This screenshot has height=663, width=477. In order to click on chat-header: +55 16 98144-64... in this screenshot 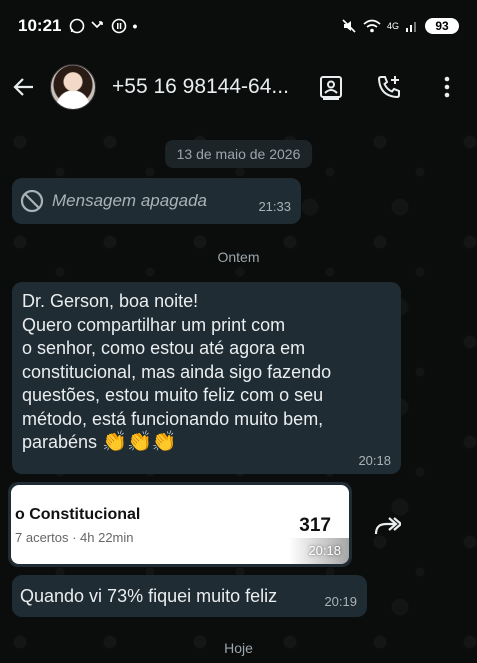, I will do `click(238, 87)`.